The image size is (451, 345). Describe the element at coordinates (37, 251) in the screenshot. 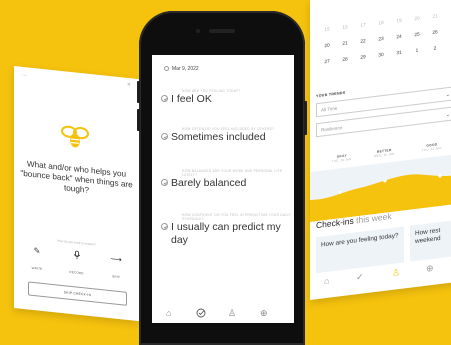

I see `pencil-icon: ✎` at that location.